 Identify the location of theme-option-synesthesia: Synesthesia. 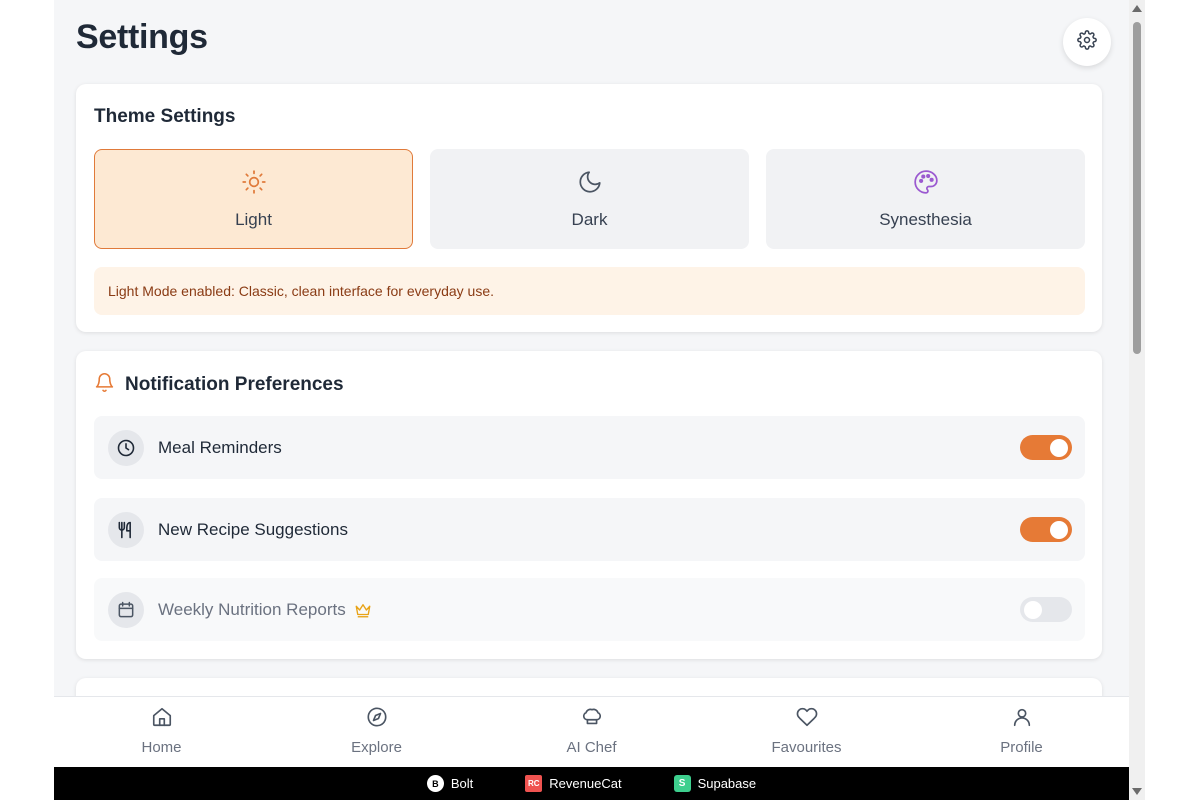
(925, 199).